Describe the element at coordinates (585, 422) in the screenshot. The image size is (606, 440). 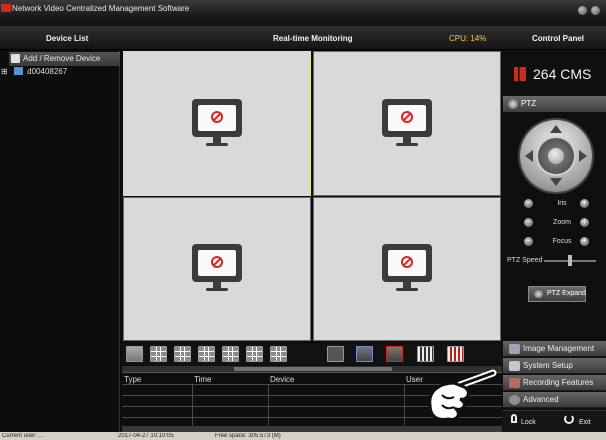
I see `exit-button: Exit` at that location.